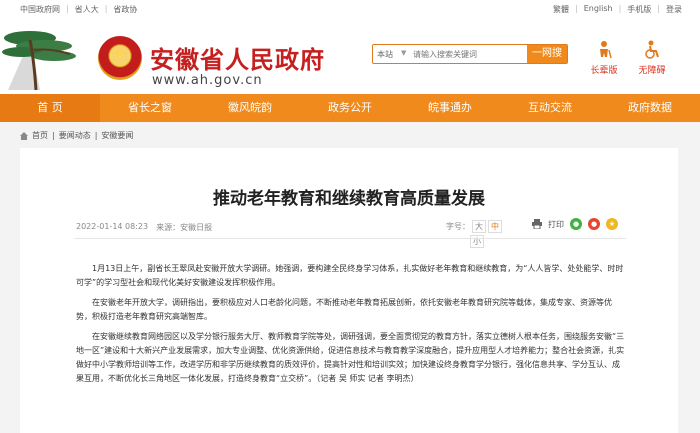  Describe the element at coordinates (117, 135) in the screenshot. I see `breadcrumb-anhui-news: 安徽要闻` at that location.